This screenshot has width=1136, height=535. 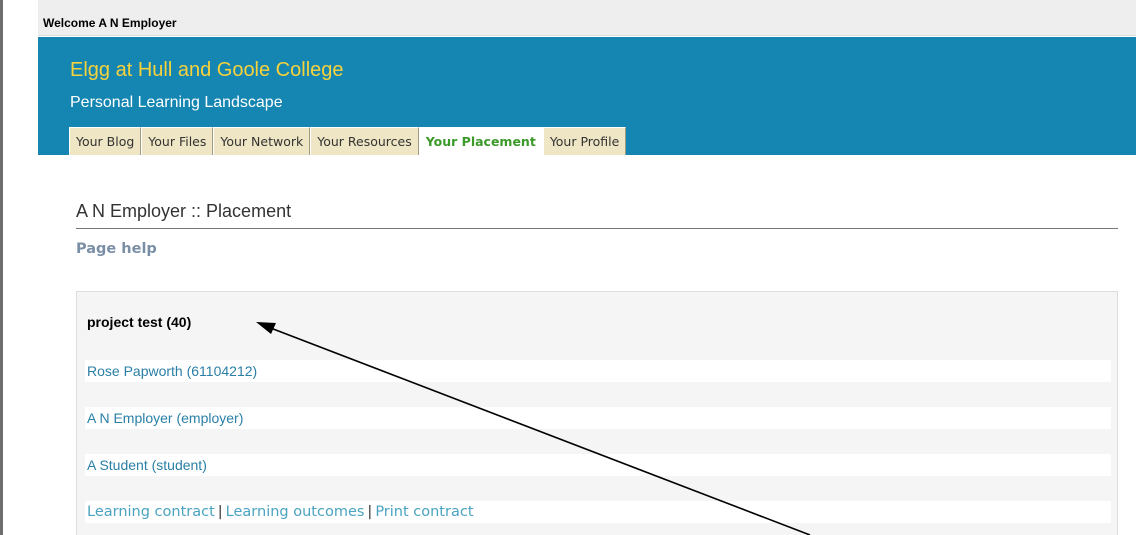 What do you see at coordinates (480, 142) in the screenshot?
I see `tab-your-placement: Your Placement` at bounding box center [480, 142].